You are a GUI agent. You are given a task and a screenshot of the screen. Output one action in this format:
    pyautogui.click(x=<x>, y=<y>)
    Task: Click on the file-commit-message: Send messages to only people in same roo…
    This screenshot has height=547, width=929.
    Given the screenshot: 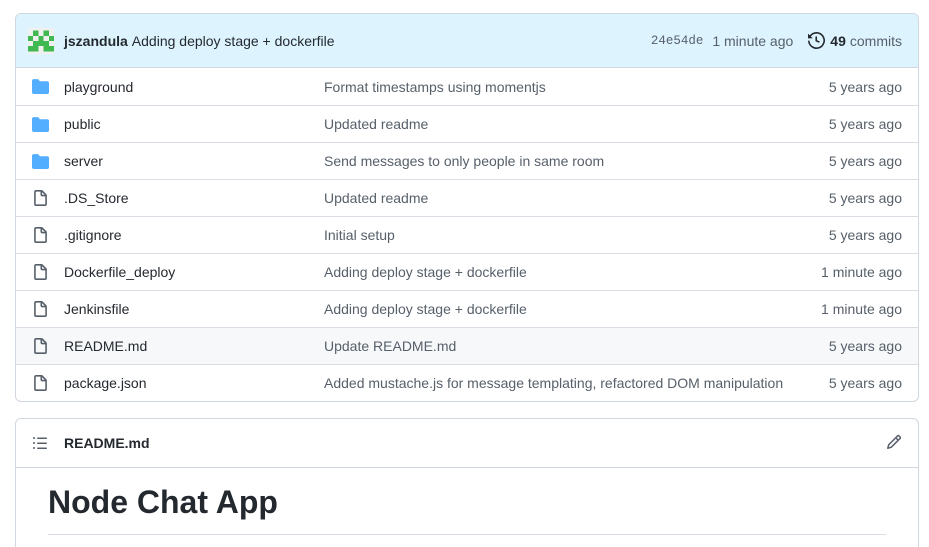 What is the action you would take?
    pyautogui.click(x=464, y=161)
    